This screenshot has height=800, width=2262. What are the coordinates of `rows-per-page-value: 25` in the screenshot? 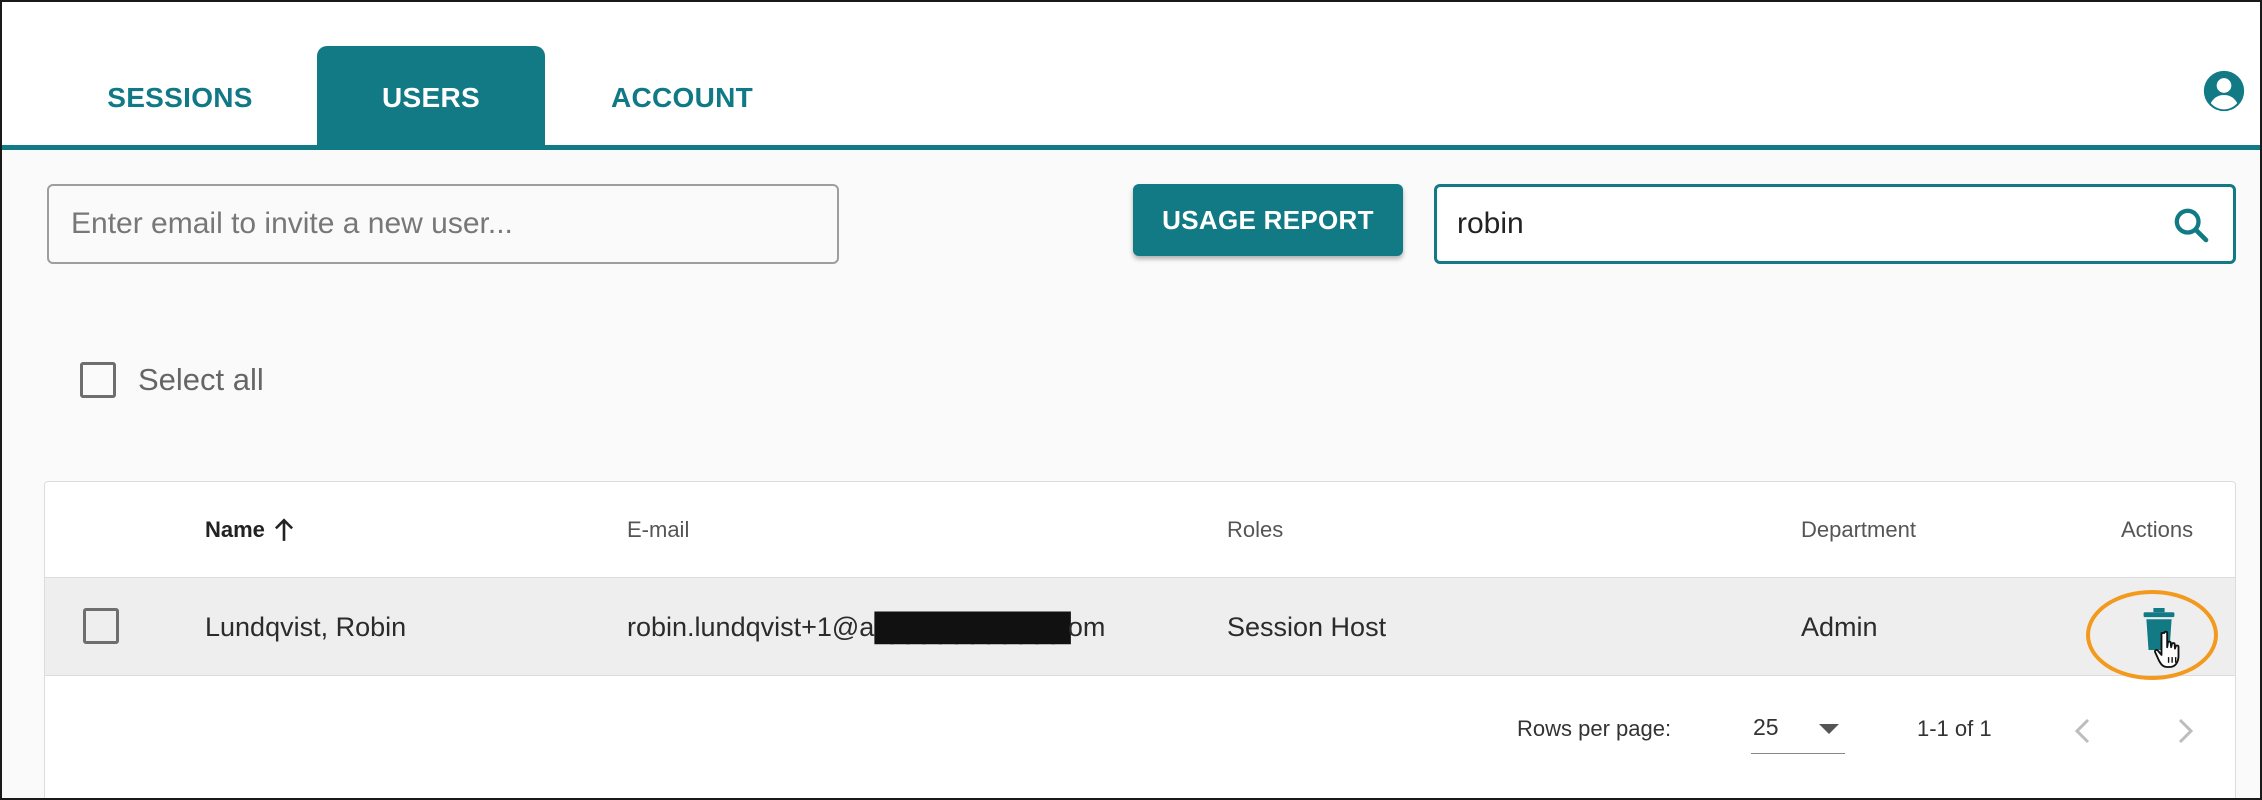 It's located at (1766, 727).